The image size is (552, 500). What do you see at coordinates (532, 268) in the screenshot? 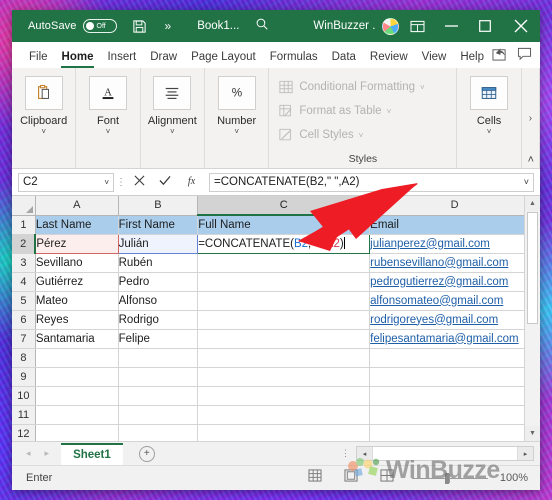
I see `vertical-scroll-thumb` at bounding box center [532, 268].